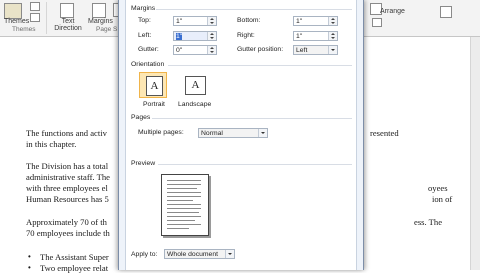 The height and width of the screenshot is (273, 480). Describe the element at coordinates (194, 104) in the screenshot. I see `landscape-label: Landscape` at that location.